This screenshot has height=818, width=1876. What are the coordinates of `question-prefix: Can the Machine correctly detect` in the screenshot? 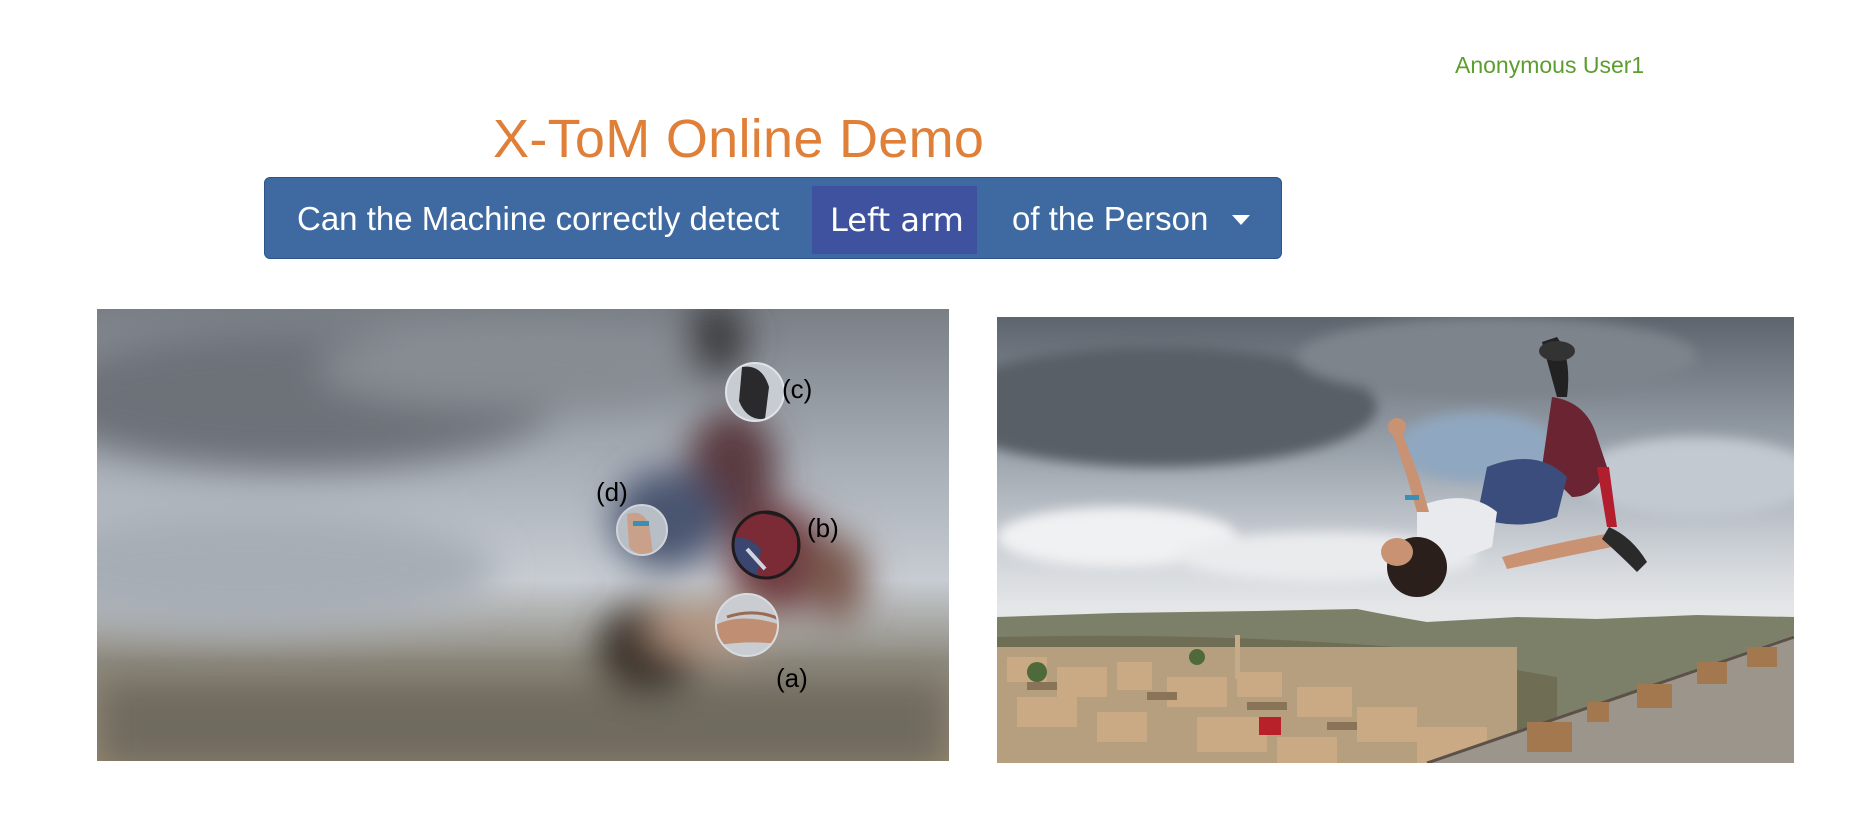 It's located at (538, 218).